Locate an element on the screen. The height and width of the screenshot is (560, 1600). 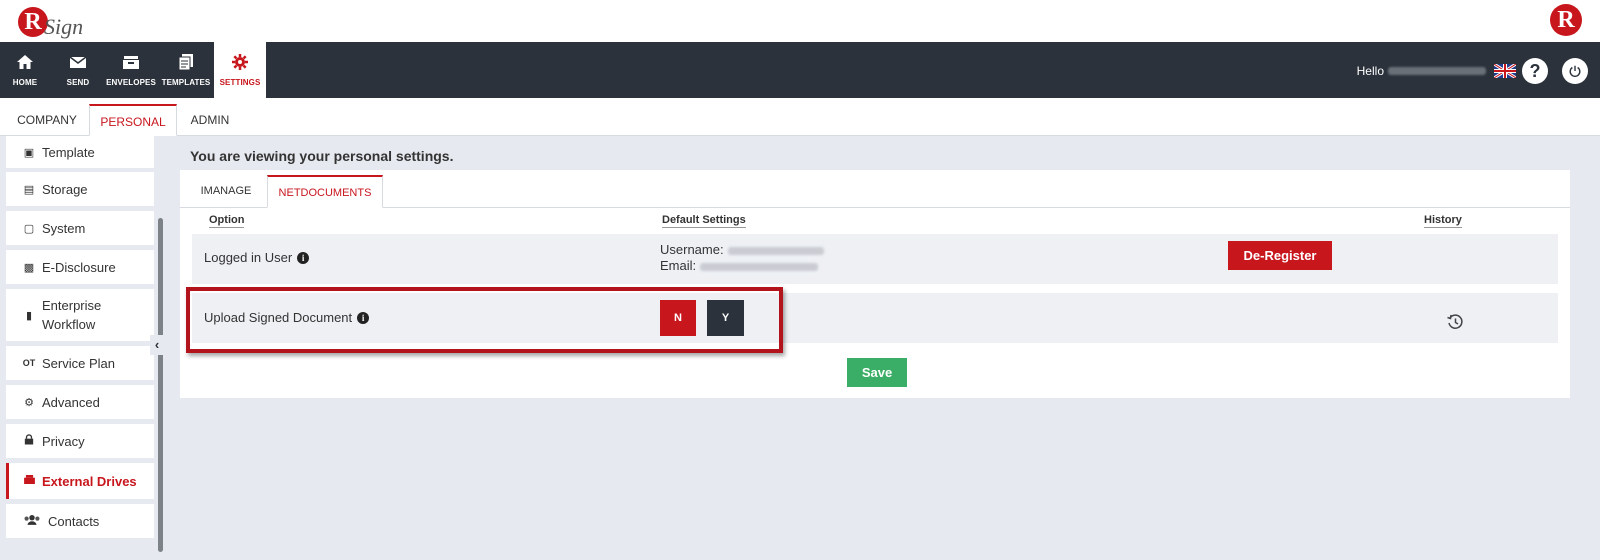
column-header-default-settings: Default Settings is located at coordinates (704, 221).